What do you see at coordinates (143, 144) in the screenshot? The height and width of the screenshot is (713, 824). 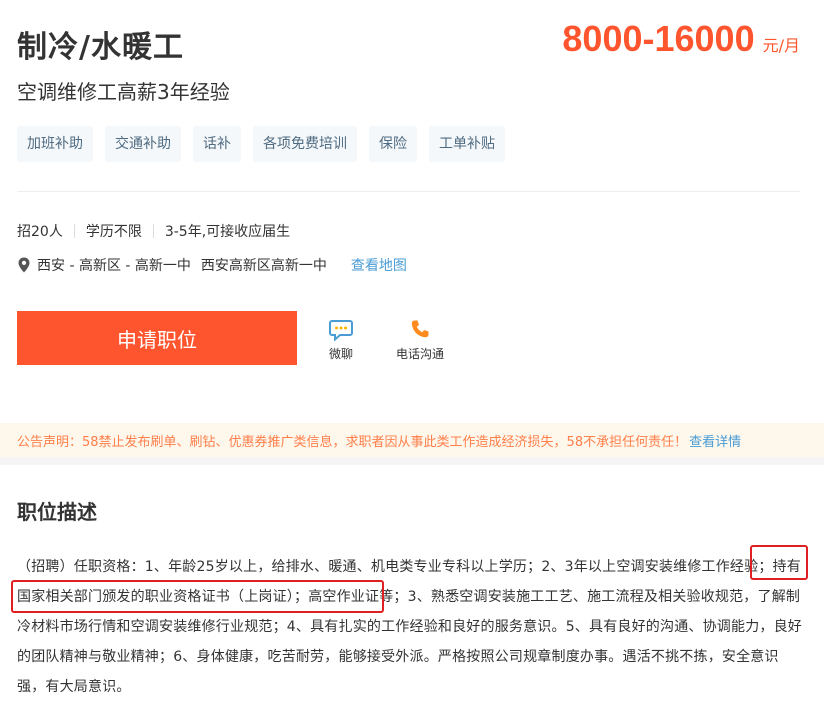 I see `benefit-tag: 交通补助` at bounding box center [143, 144].